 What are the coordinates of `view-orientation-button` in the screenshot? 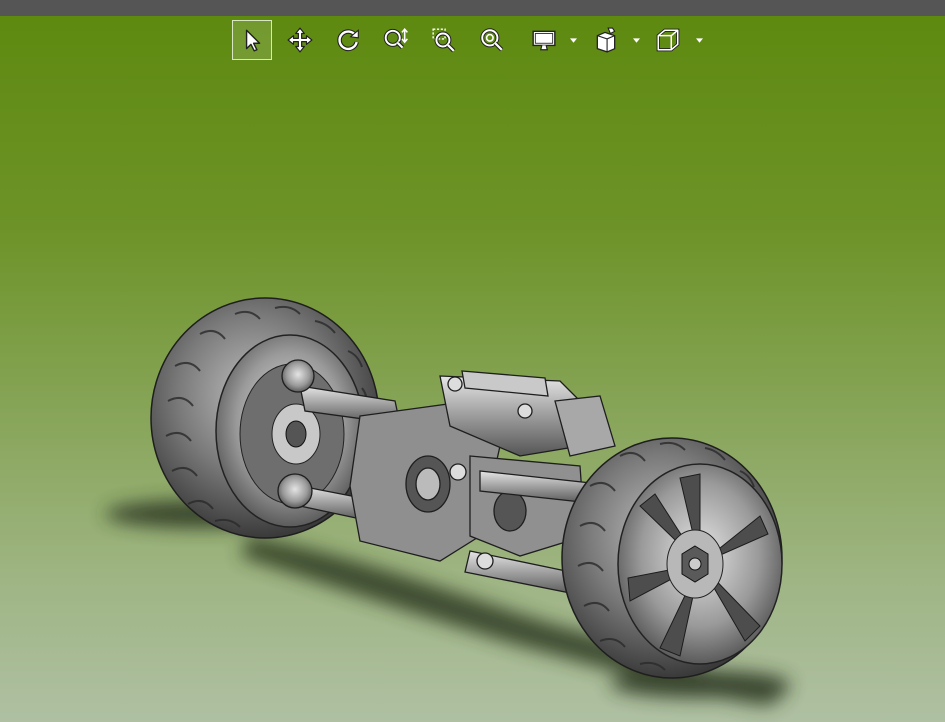 It's located at (668, 40).